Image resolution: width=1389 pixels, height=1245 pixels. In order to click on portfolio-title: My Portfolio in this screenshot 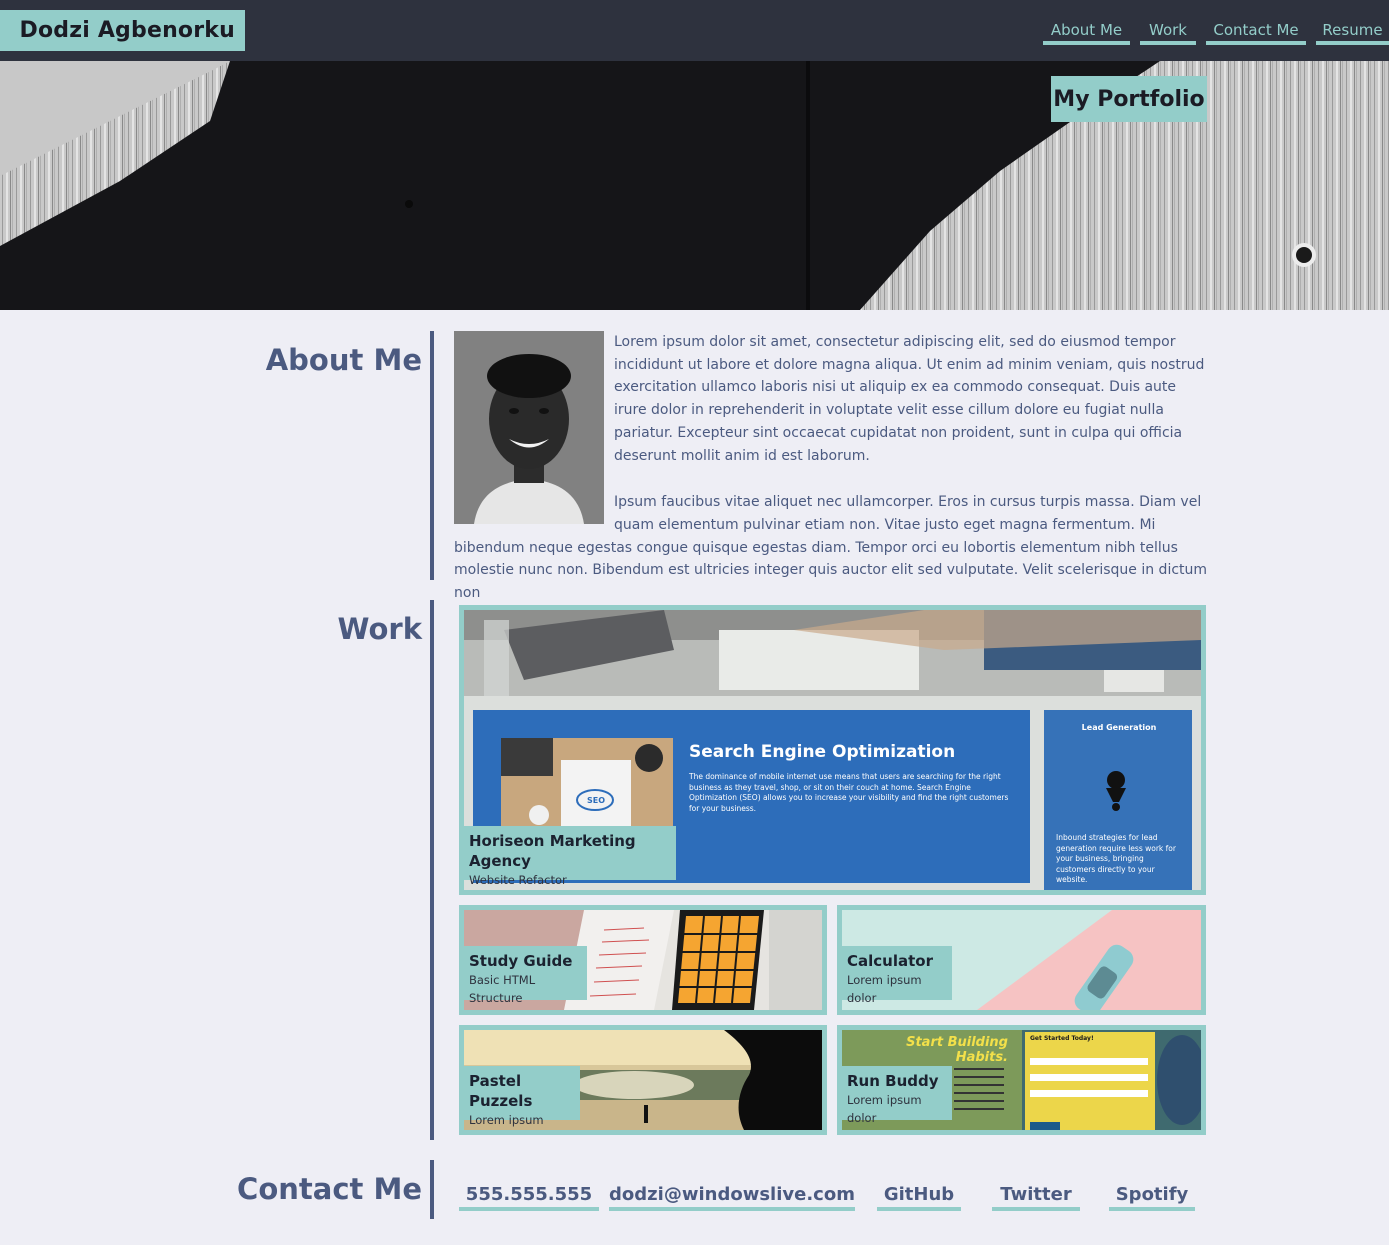, I will do `click(1129, 99)`.